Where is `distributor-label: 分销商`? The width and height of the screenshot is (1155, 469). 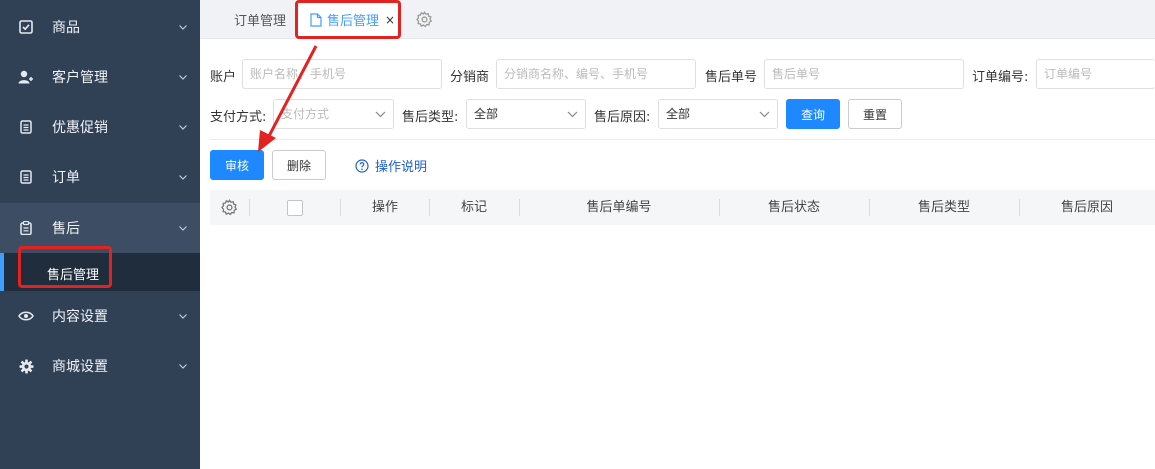
distributor-label: 分销商 is located at coordinates (470, 77).